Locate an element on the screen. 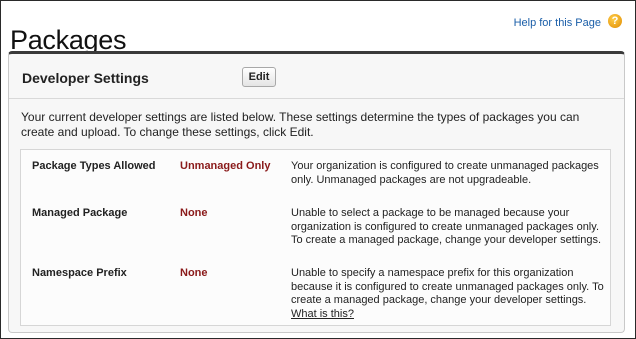  setting-label: Managed Package is located at coordinates (80, 213).